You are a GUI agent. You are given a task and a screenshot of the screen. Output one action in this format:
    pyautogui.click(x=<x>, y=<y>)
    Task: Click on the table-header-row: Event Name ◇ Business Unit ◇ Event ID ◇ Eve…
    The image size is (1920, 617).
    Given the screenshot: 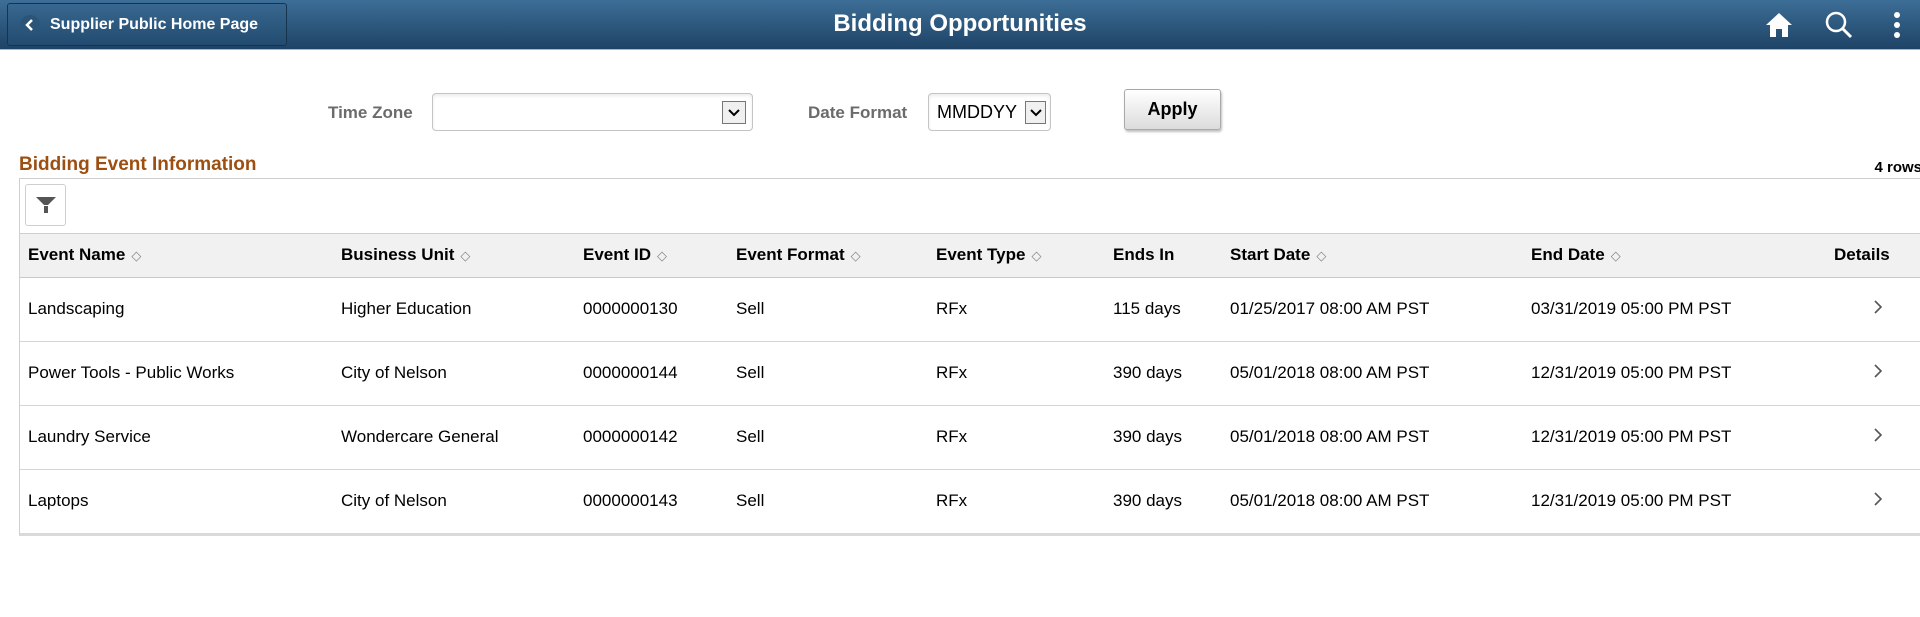 What is the action you would take?
    pyautogui.click(x=970, y=256)
    